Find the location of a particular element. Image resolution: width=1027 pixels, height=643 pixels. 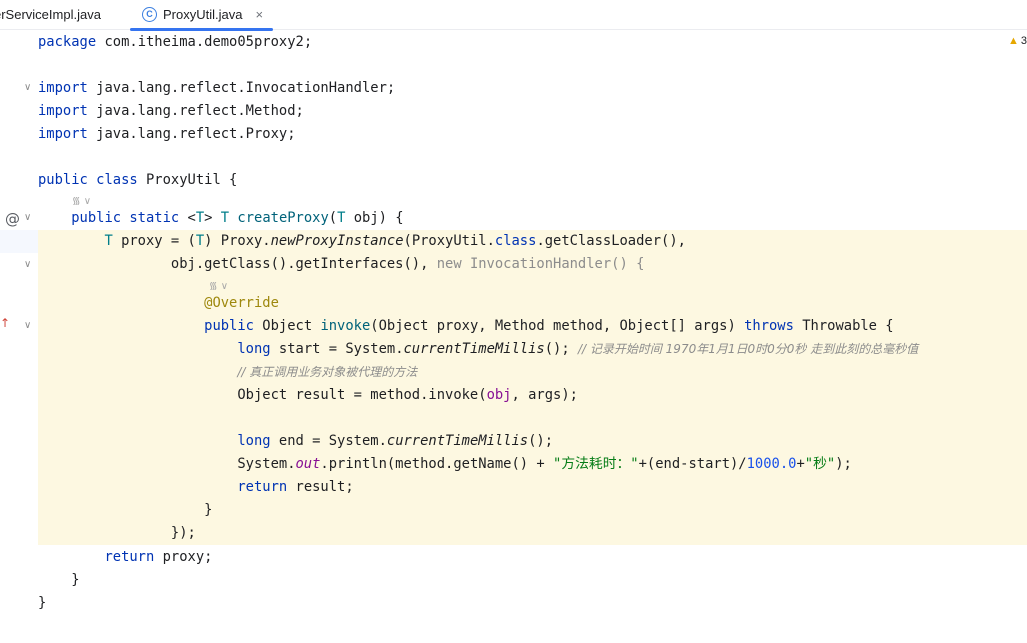

code-line: return result; is located at coordinates (195, 487).